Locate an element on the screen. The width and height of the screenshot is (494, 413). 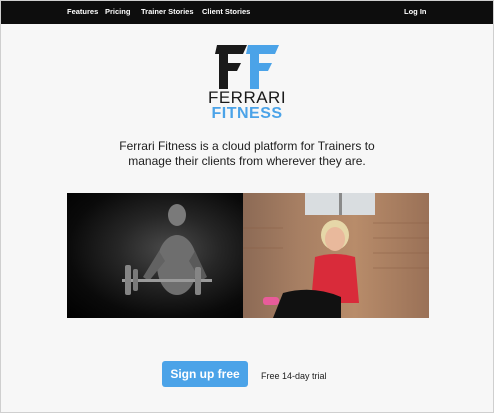
client-figure-icon is located at coordinates (336, 255).